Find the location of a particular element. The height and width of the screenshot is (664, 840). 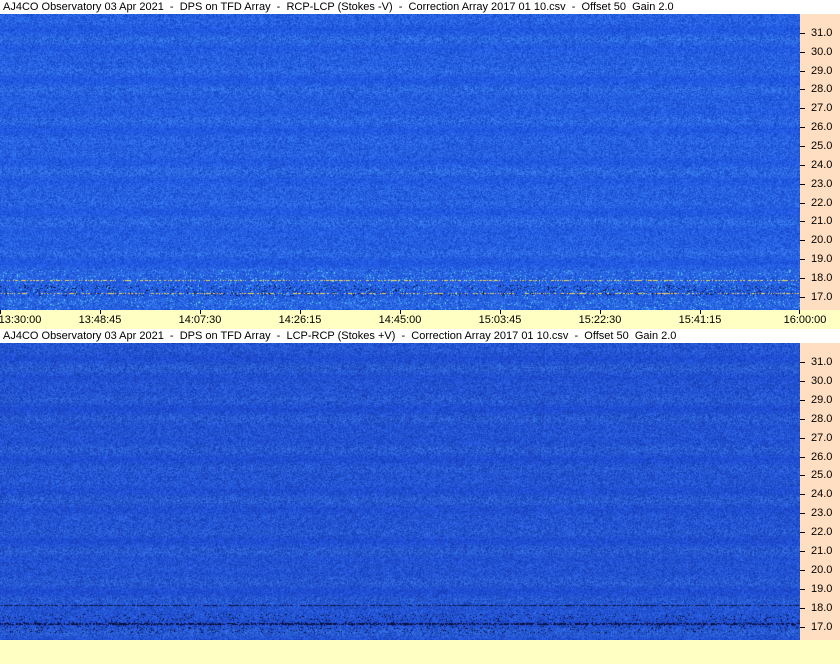

time-tick-label: 13:48:45 is located at coordinates (100, 320).